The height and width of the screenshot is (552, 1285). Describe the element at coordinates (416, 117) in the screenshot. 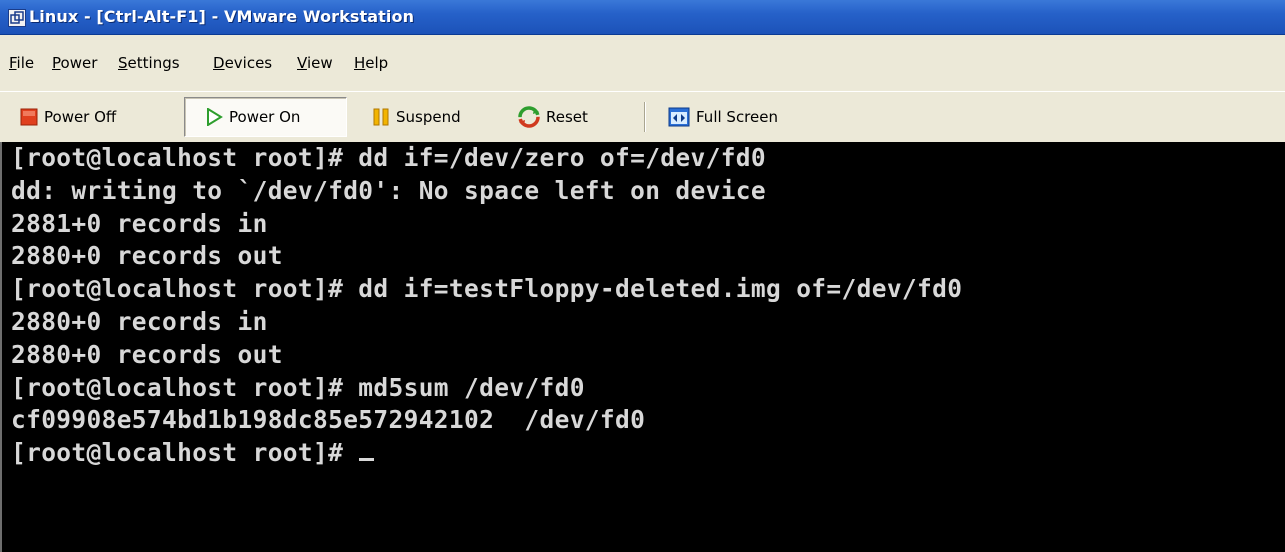

I see `suspend-button: Suspend` at that location.